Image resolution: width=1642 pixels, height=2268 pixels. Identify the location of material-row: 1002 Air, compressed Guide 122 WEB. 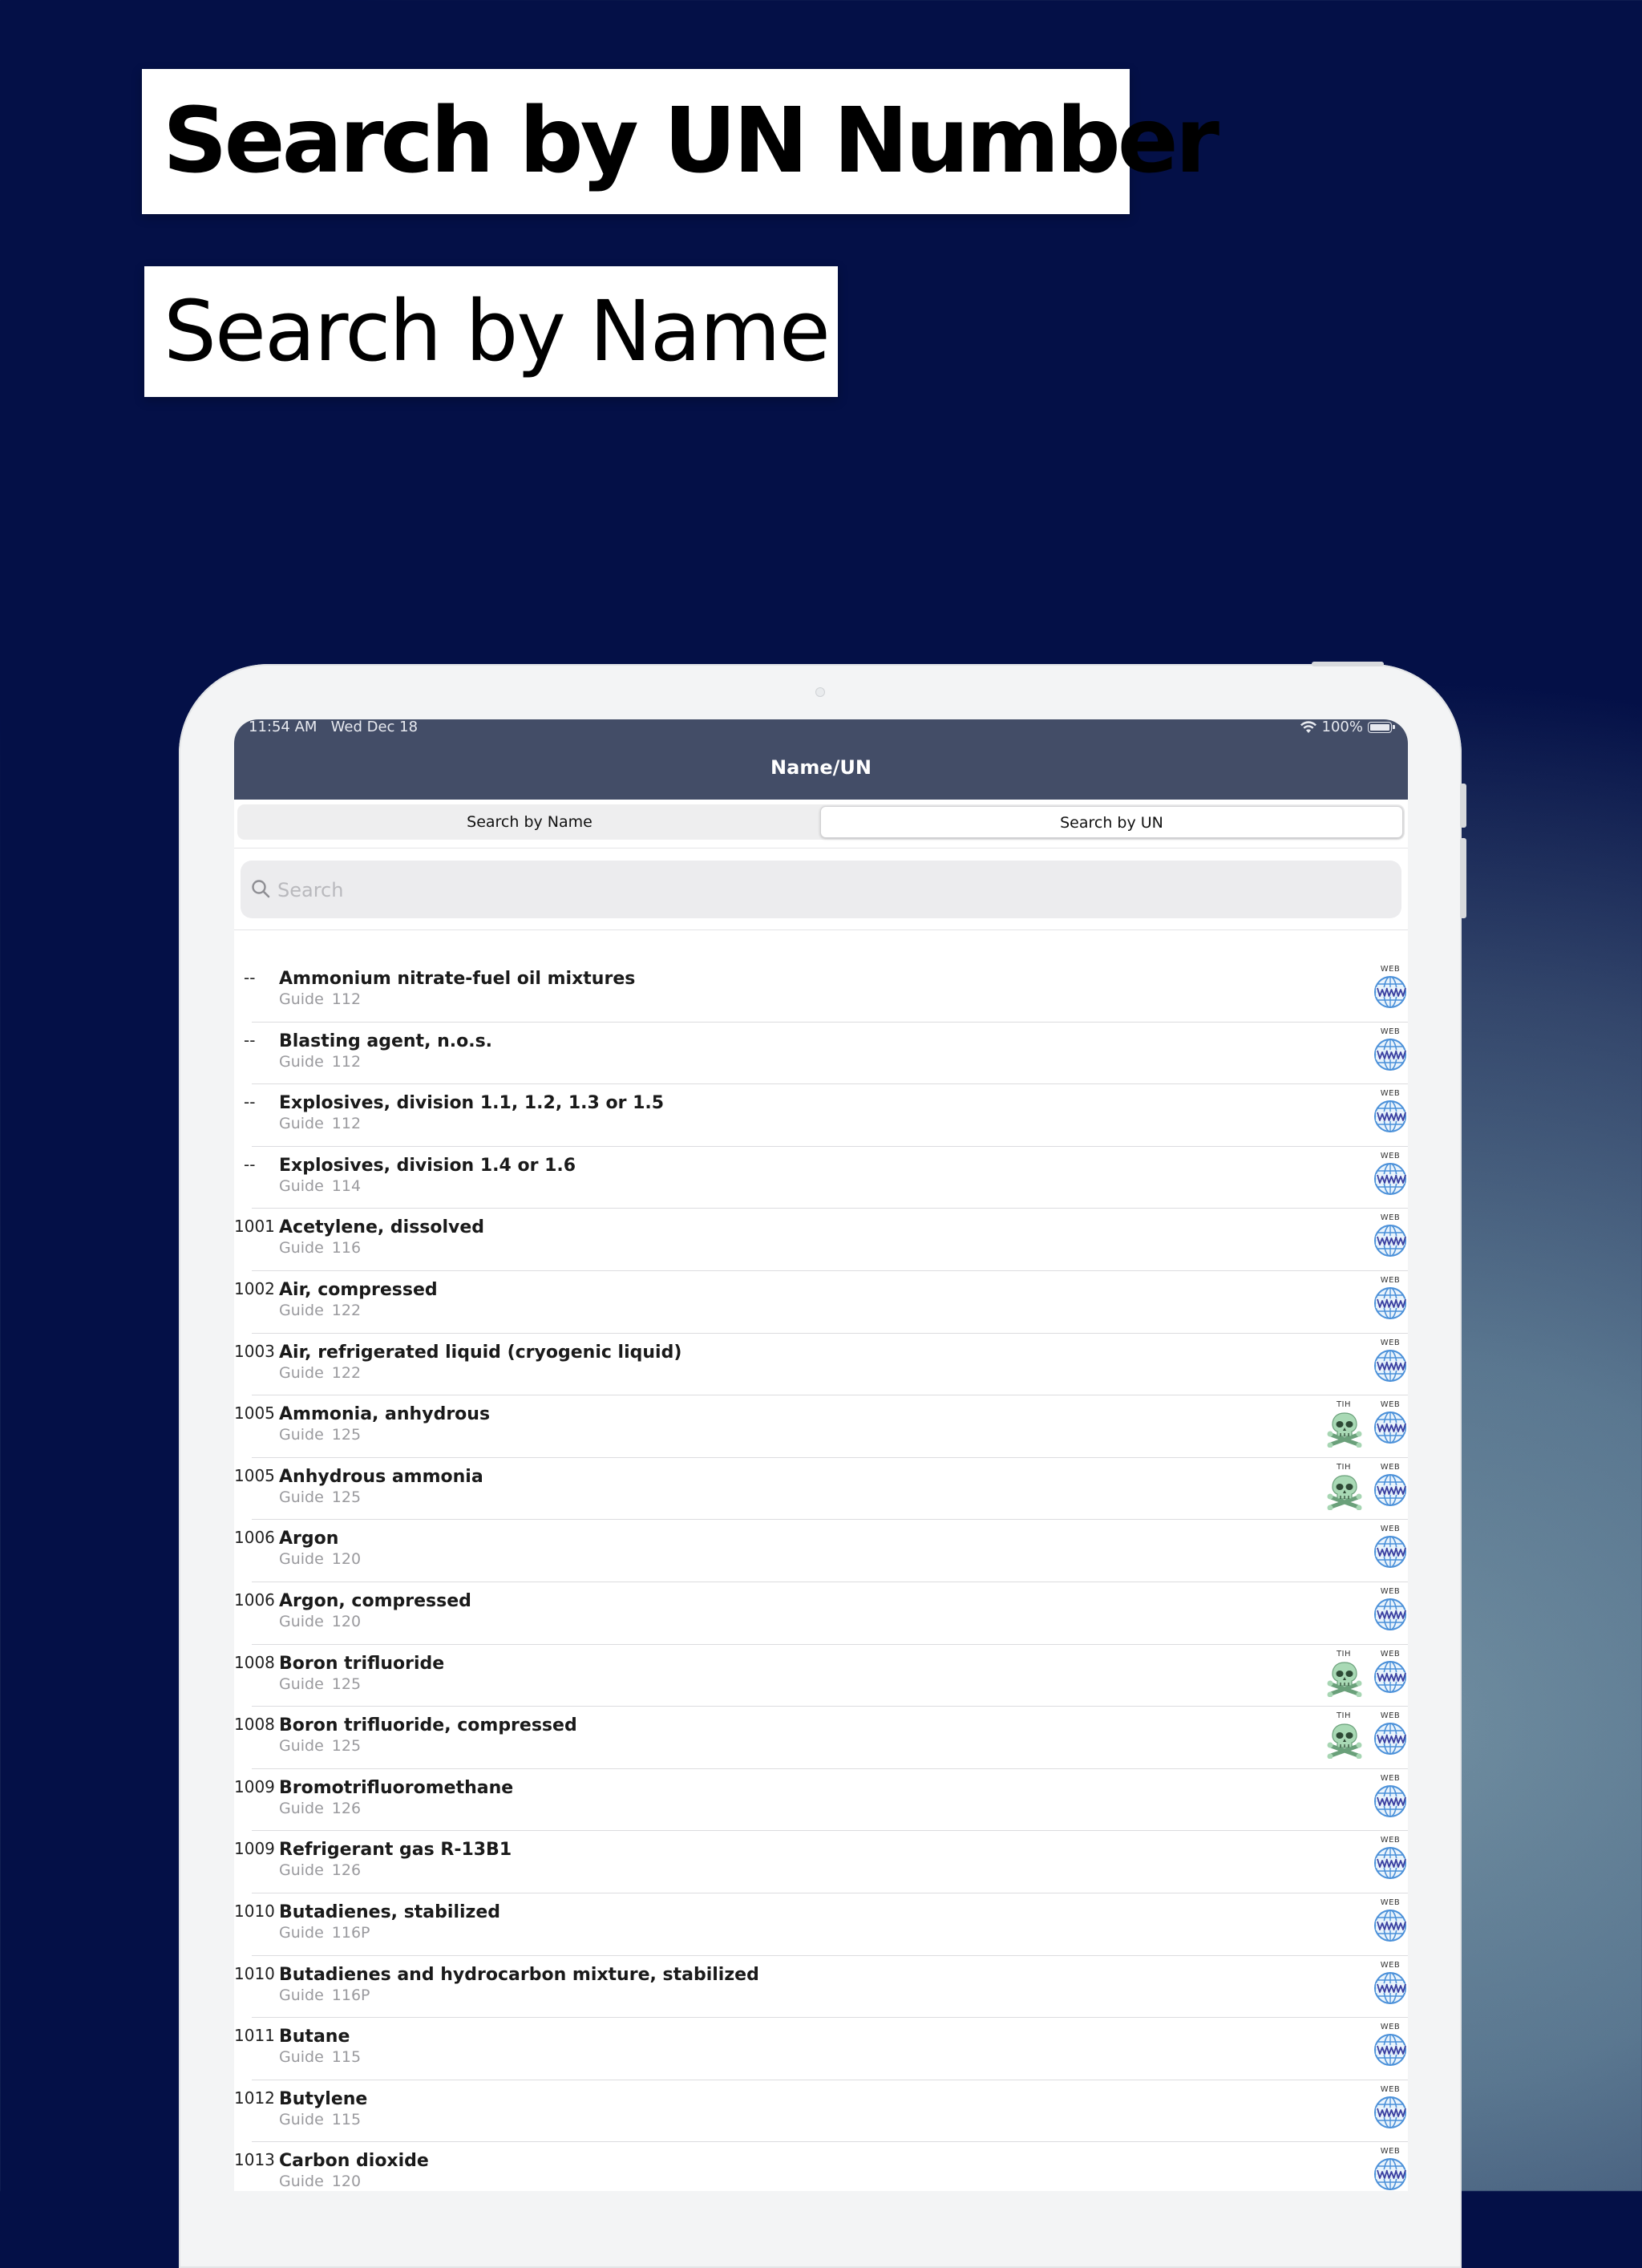
(821, 1302).